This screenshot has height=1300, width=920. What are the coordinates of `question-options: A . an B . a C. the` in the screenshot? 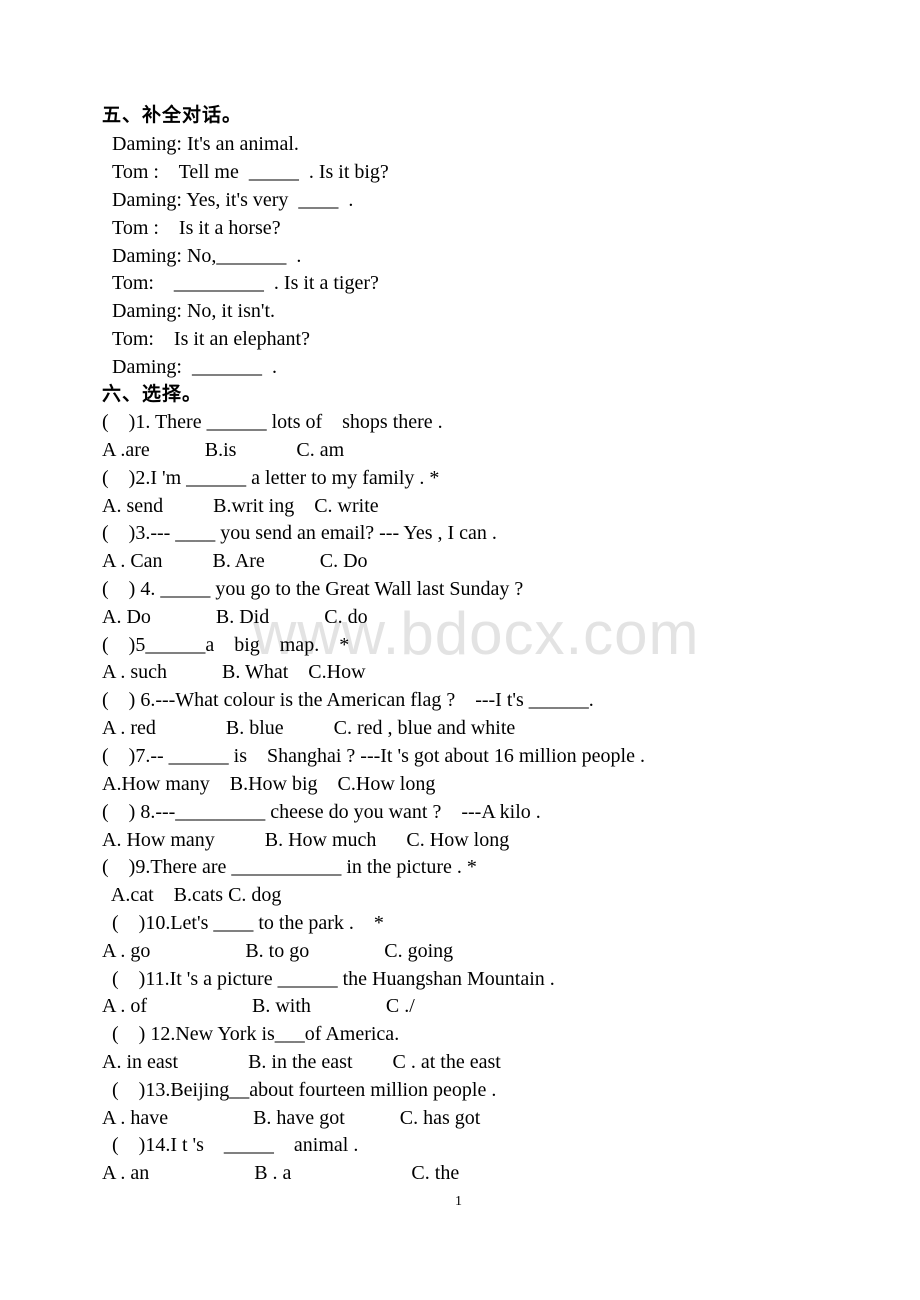 It's located at (281, 1173).